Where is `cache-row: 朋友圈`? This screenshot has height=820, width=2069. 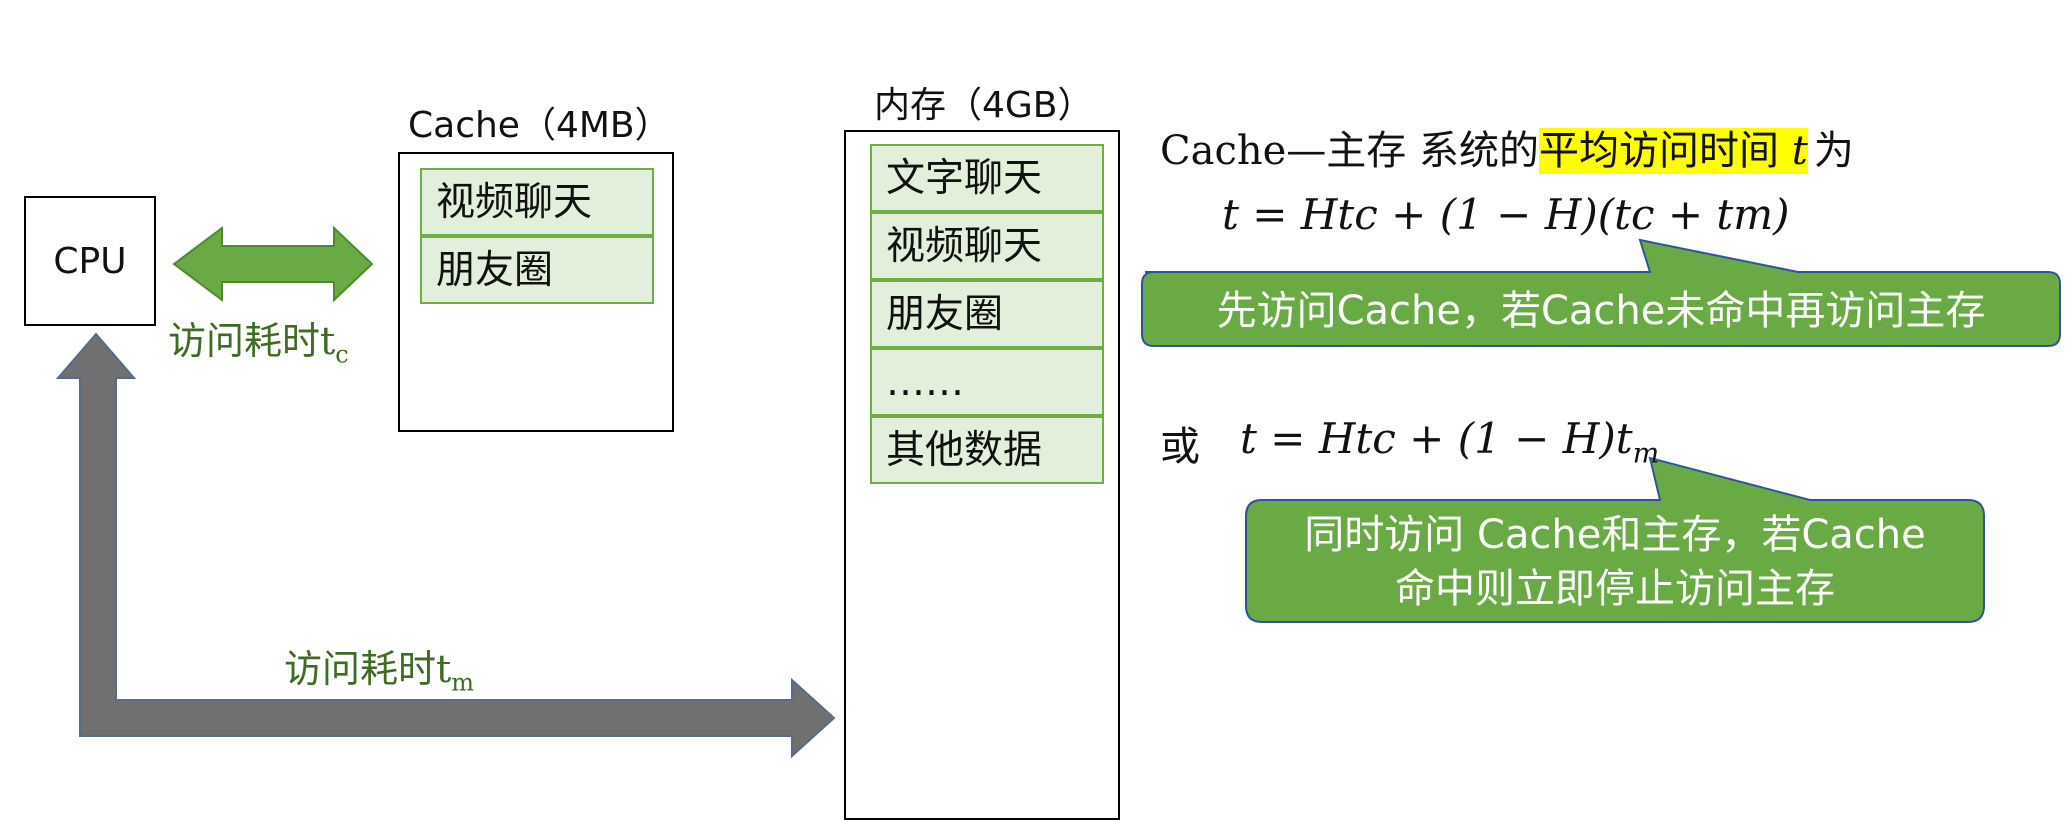
cache-row: 朋友圈 is located at coordinates (537, 270).